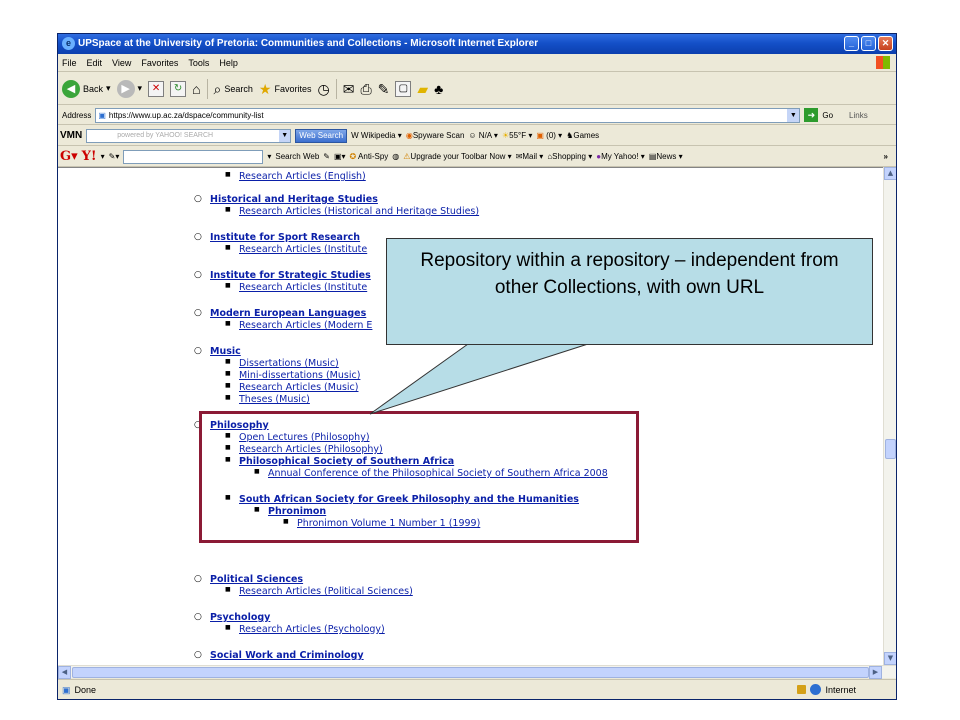 The image size is (960, 720). What do you see at coordinates (549, 135) in the screenshot?
I see `rss-button: ▣ (0) ▾` at bounding box center [549, 135].